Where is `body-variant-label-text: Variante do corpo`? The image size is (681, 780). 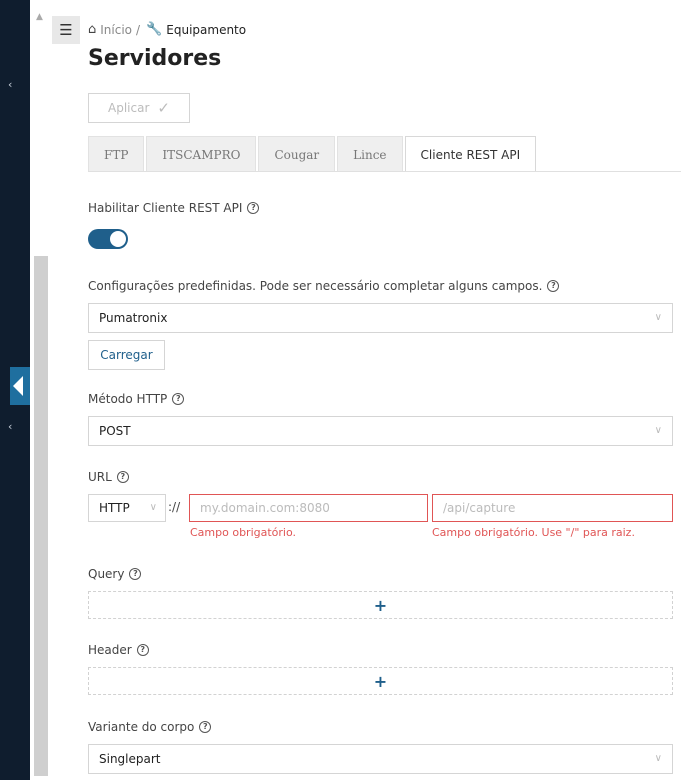 body-variant-label-text: Variante do corpo is located at coordinates (141, 727).